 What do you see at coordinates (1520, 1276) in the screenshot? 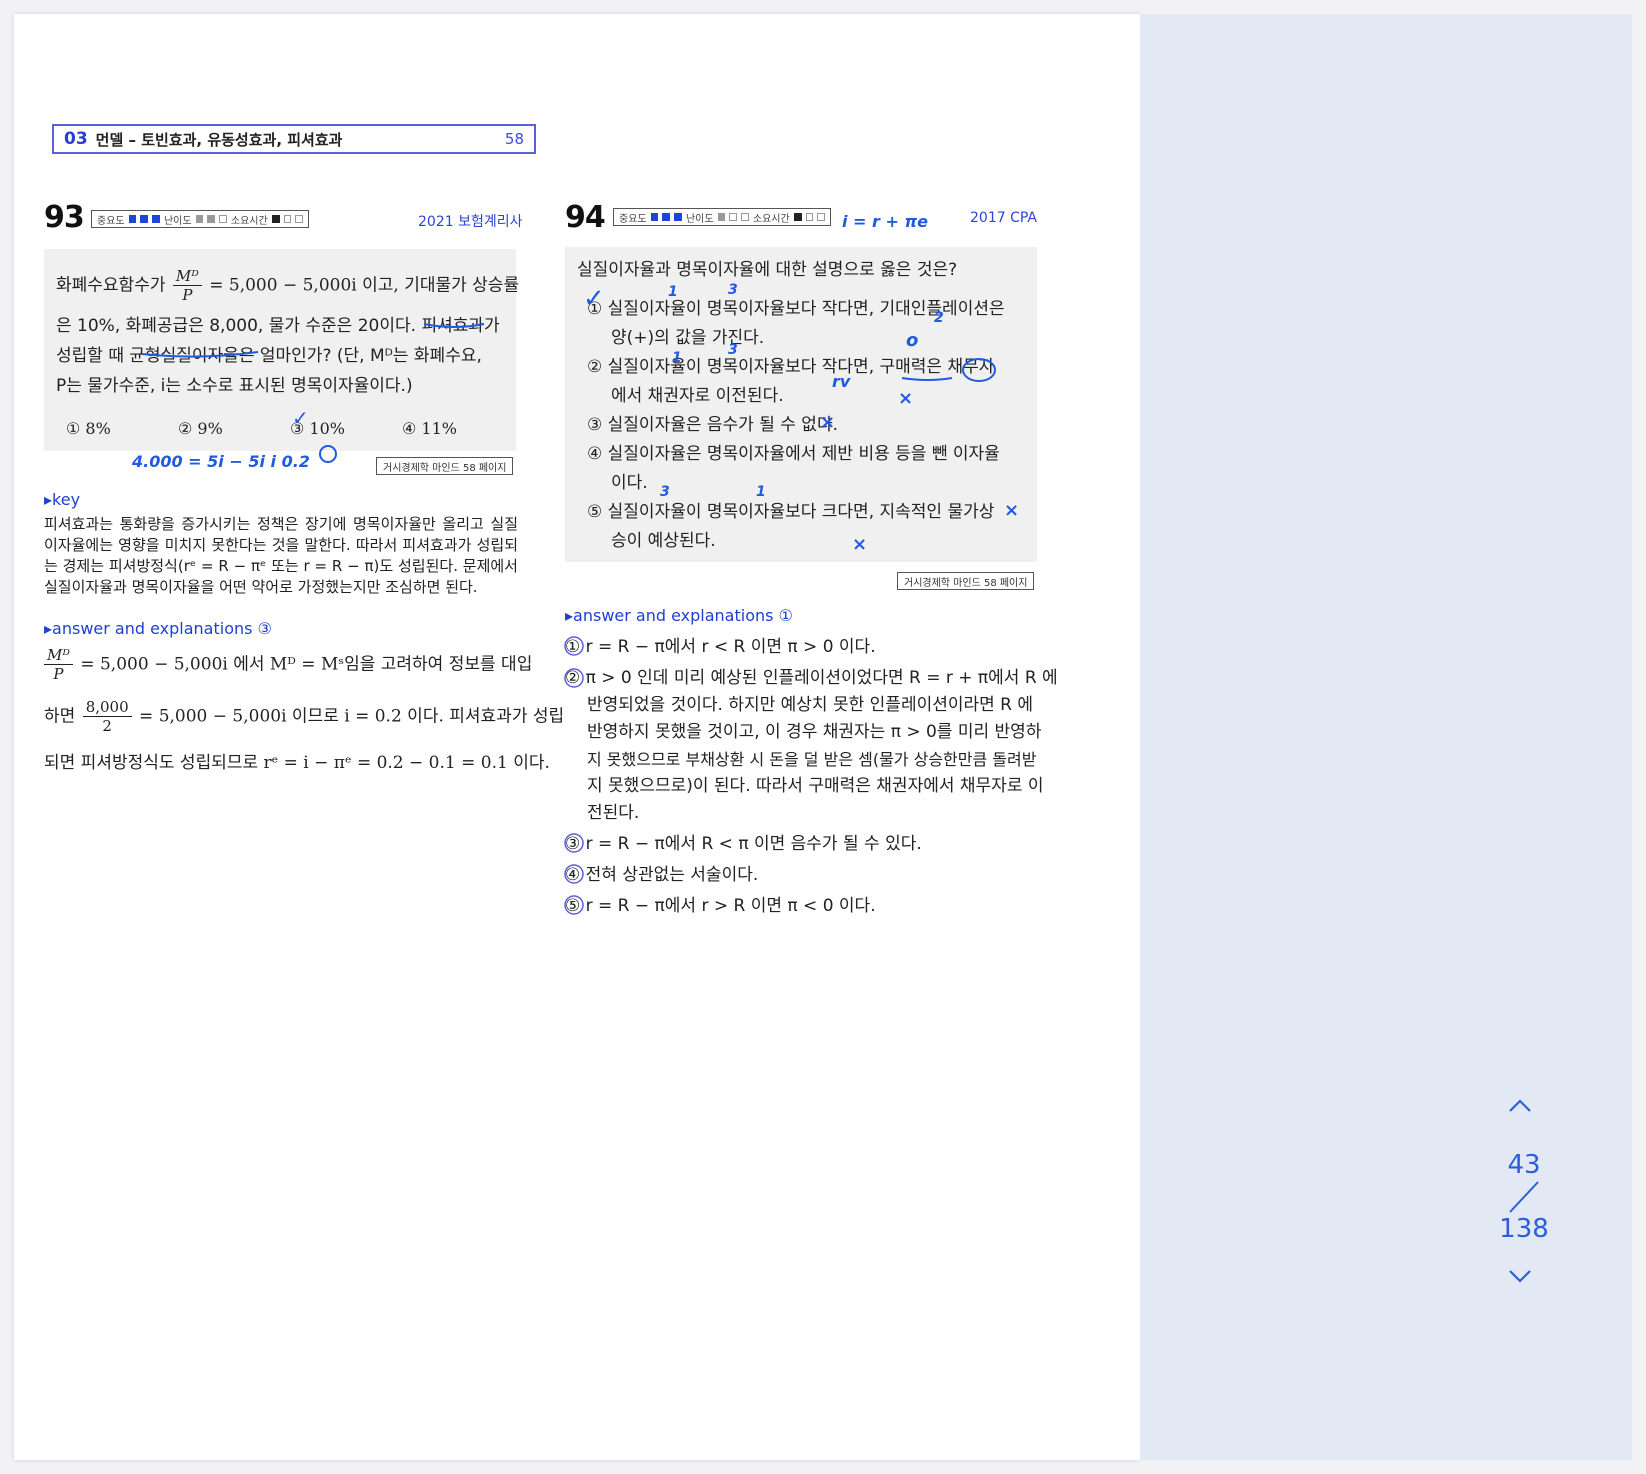
I see `chevron-down-icon` at bounding box center [1520, 1276].